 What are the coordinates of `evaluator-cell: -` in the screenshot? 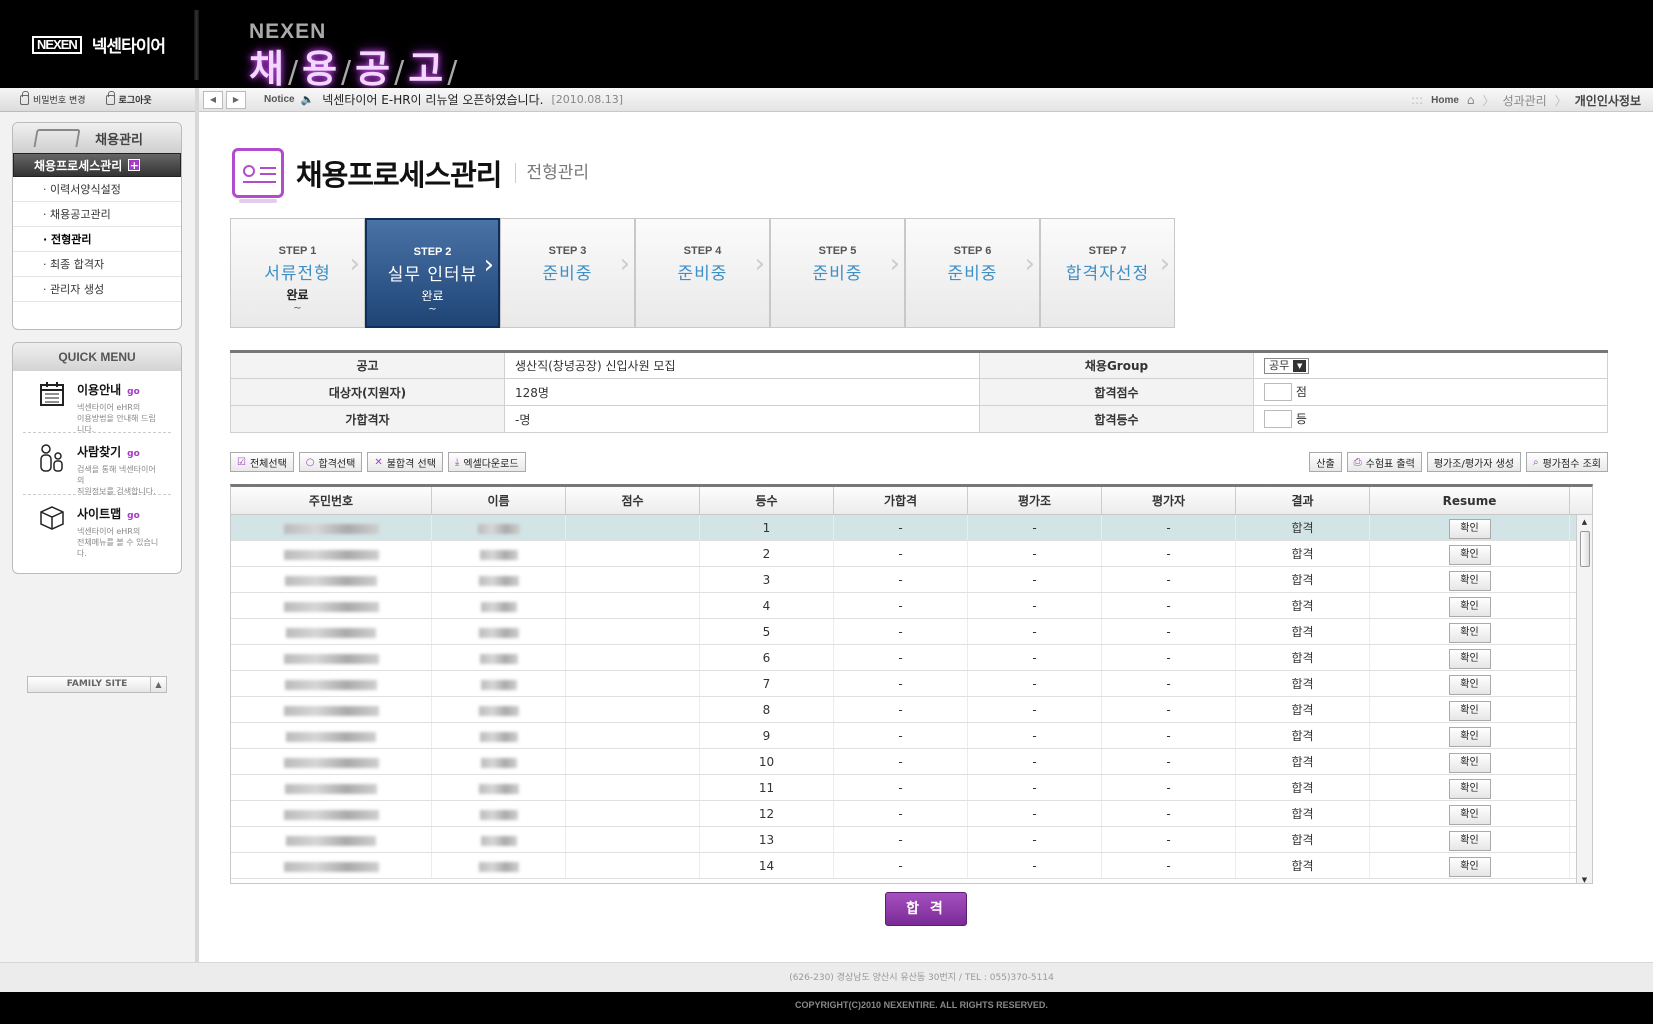 It's located at (1169, 839).